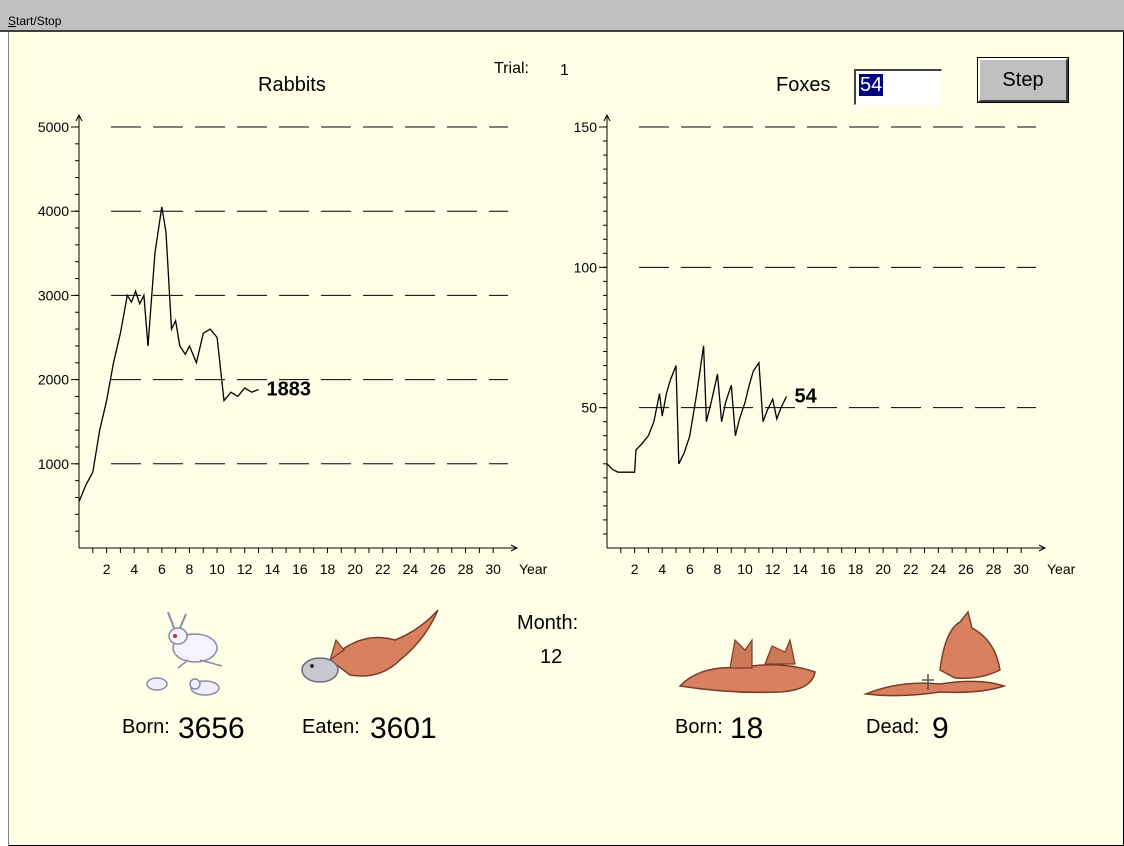  Describe the element at coordinates (370, 646) in the screenshot. I see `fox-eating-rabbit-illustration` at that location.